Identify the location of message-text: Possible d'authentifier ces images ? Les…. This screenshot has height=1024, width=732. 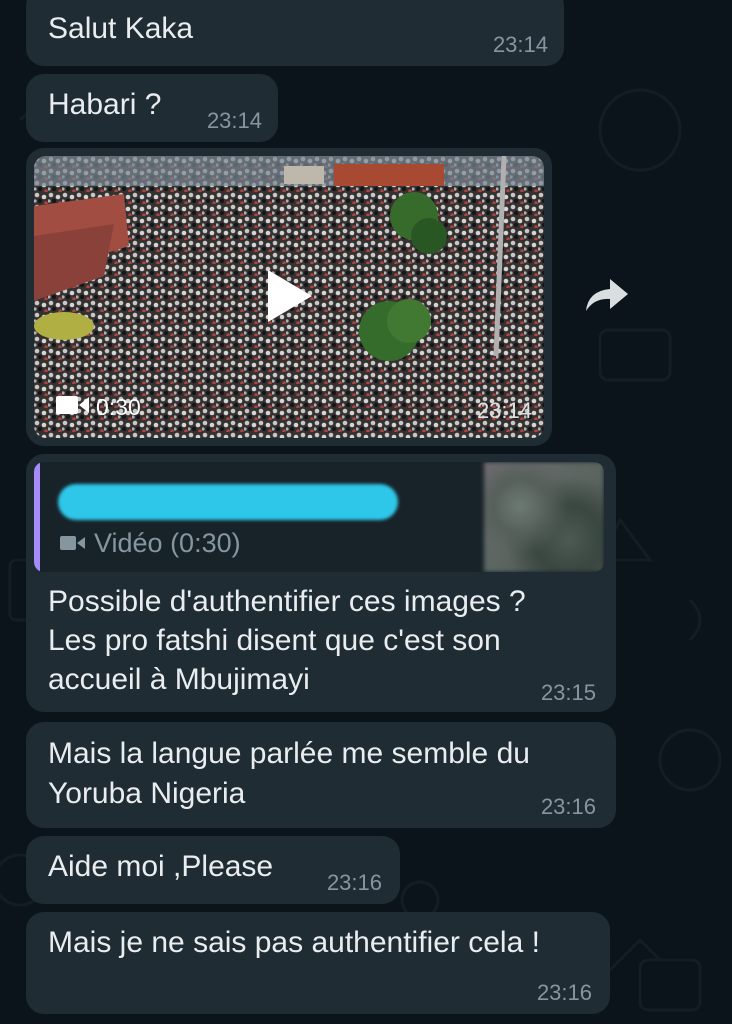
(287, 640).